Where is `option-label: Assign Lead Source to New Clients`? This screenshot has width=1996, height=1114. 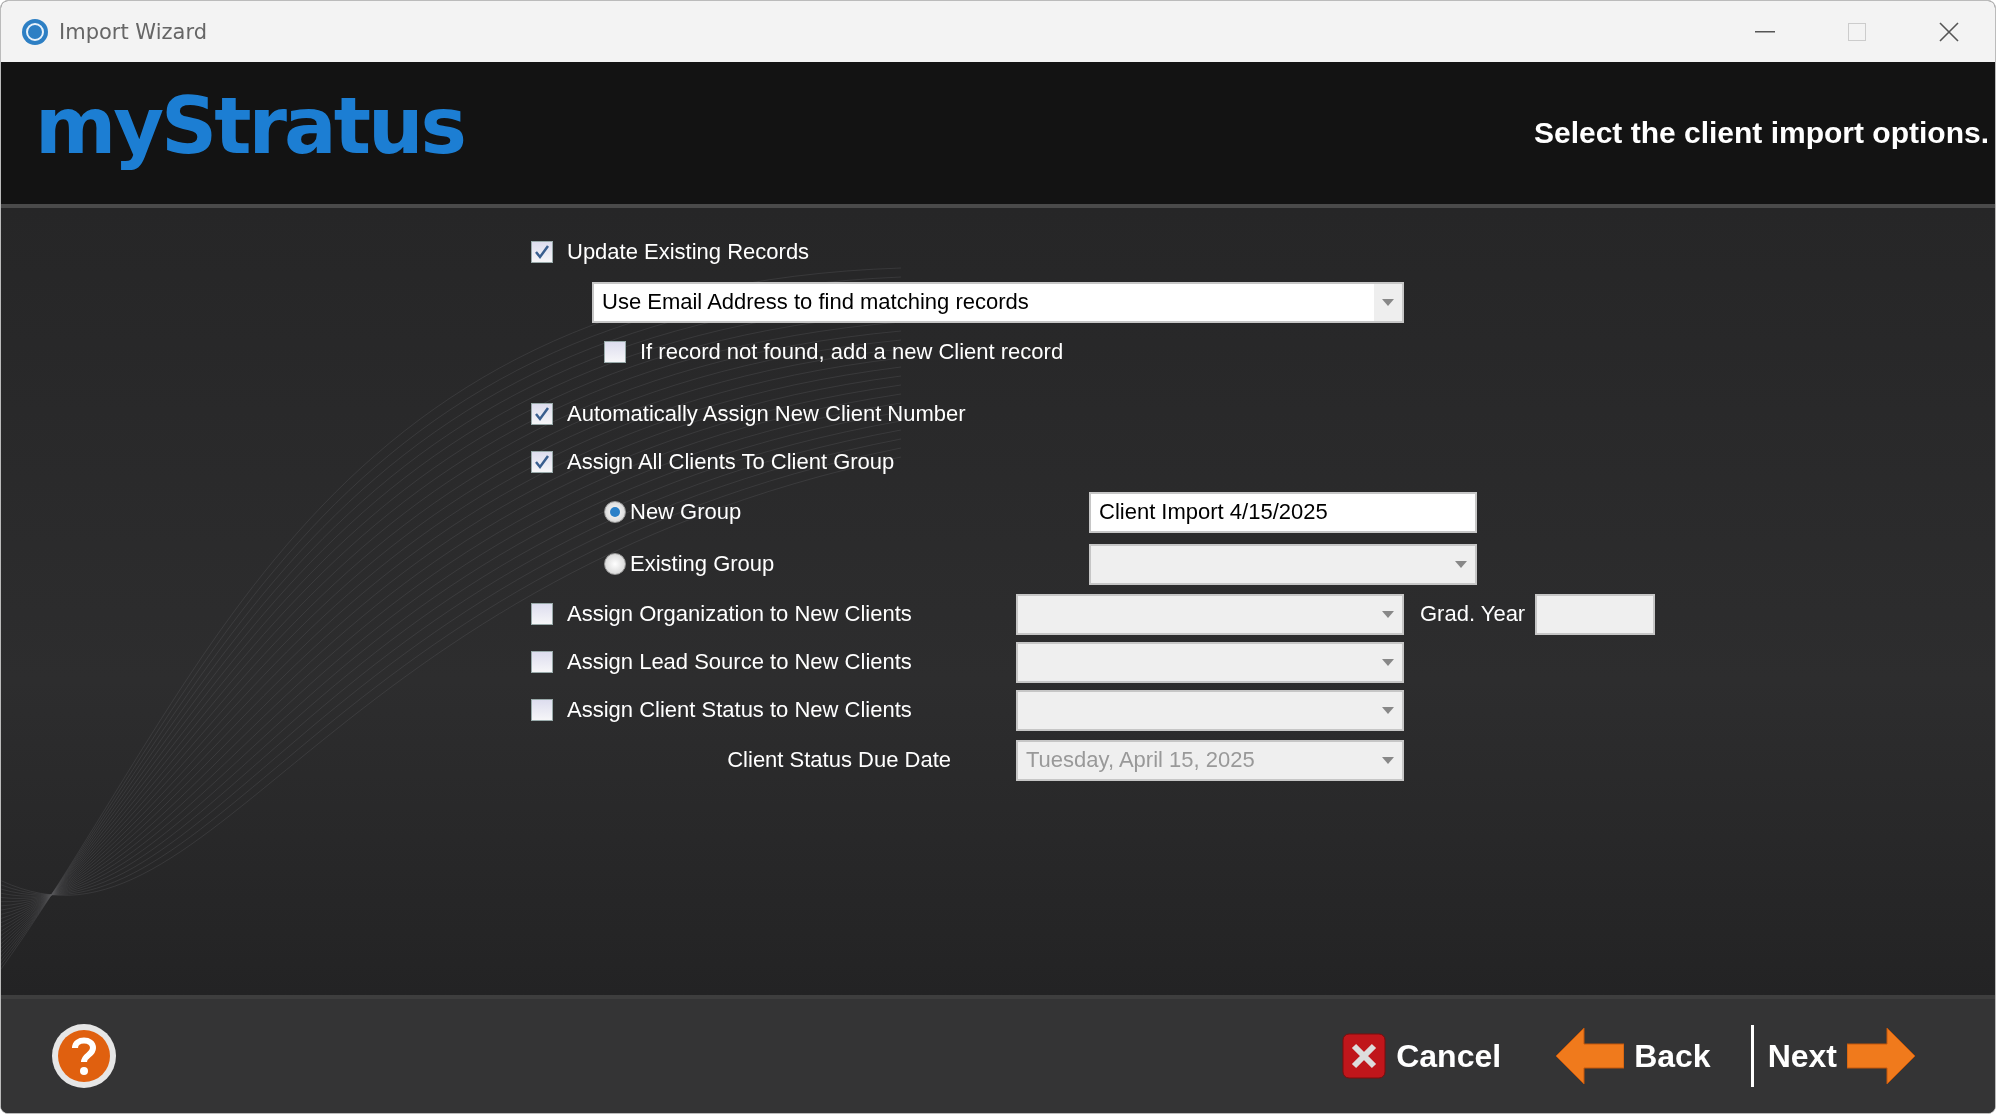 option-label: Assign Lead Source to New Clients is located at coordinates (739, 662).